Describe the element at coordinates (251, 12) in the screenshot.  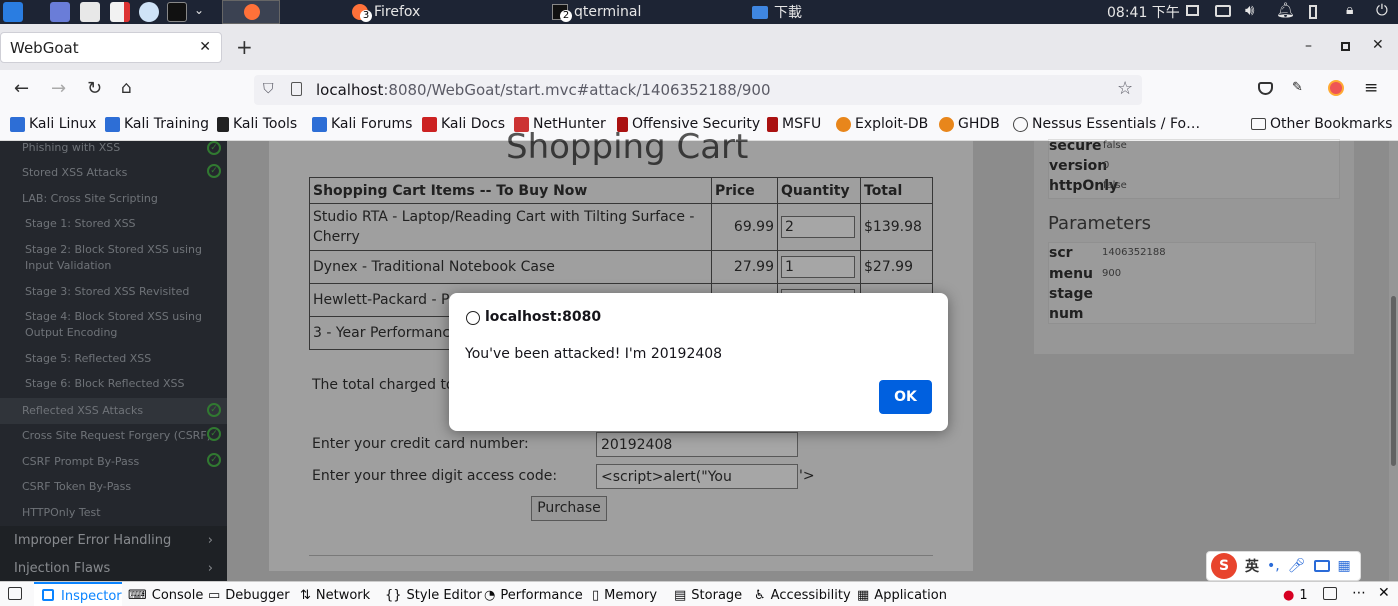
I see `active-window-button` at that location.